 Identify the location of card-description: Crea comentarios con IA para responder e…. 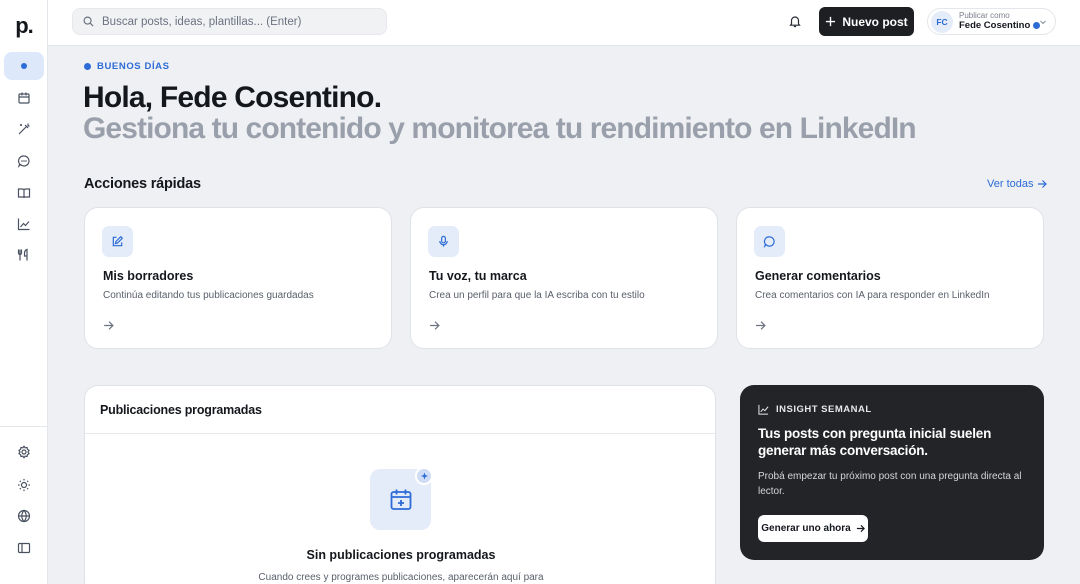
(872, 295).